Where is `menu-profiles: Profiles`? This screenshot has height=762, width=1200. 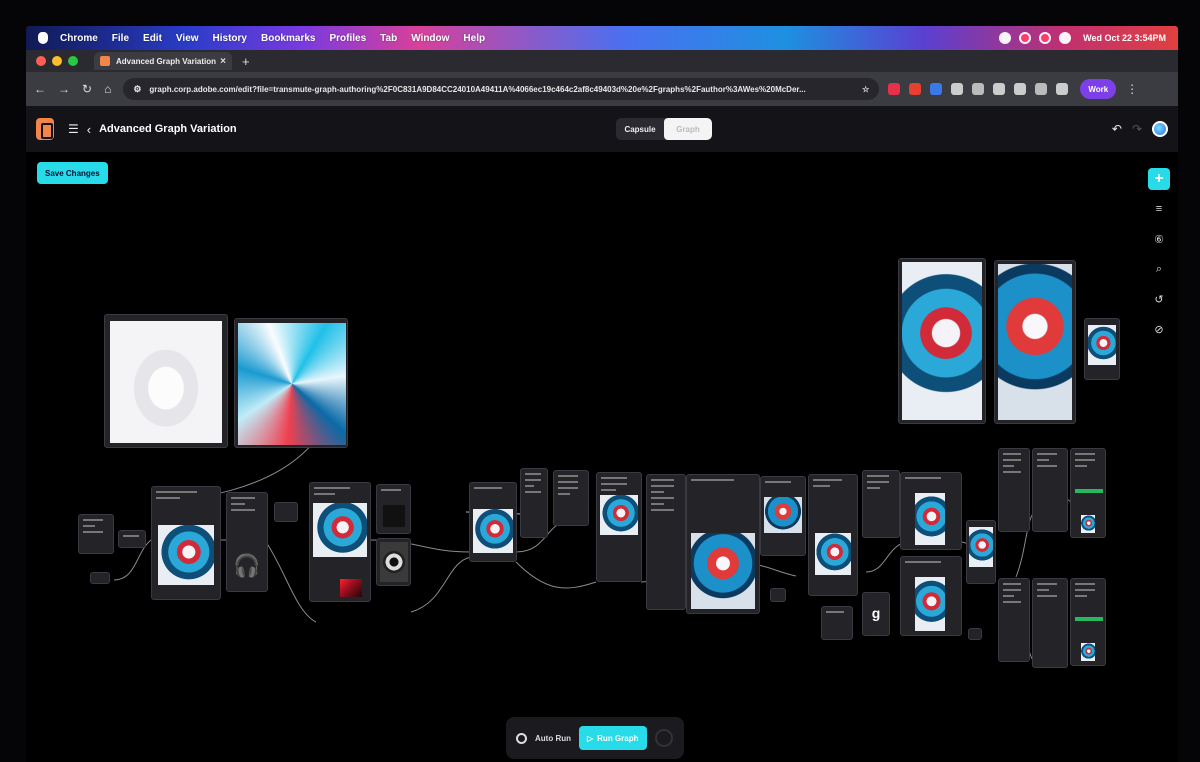
menu-profiles: Profiles is located at coordinates (347, 38).